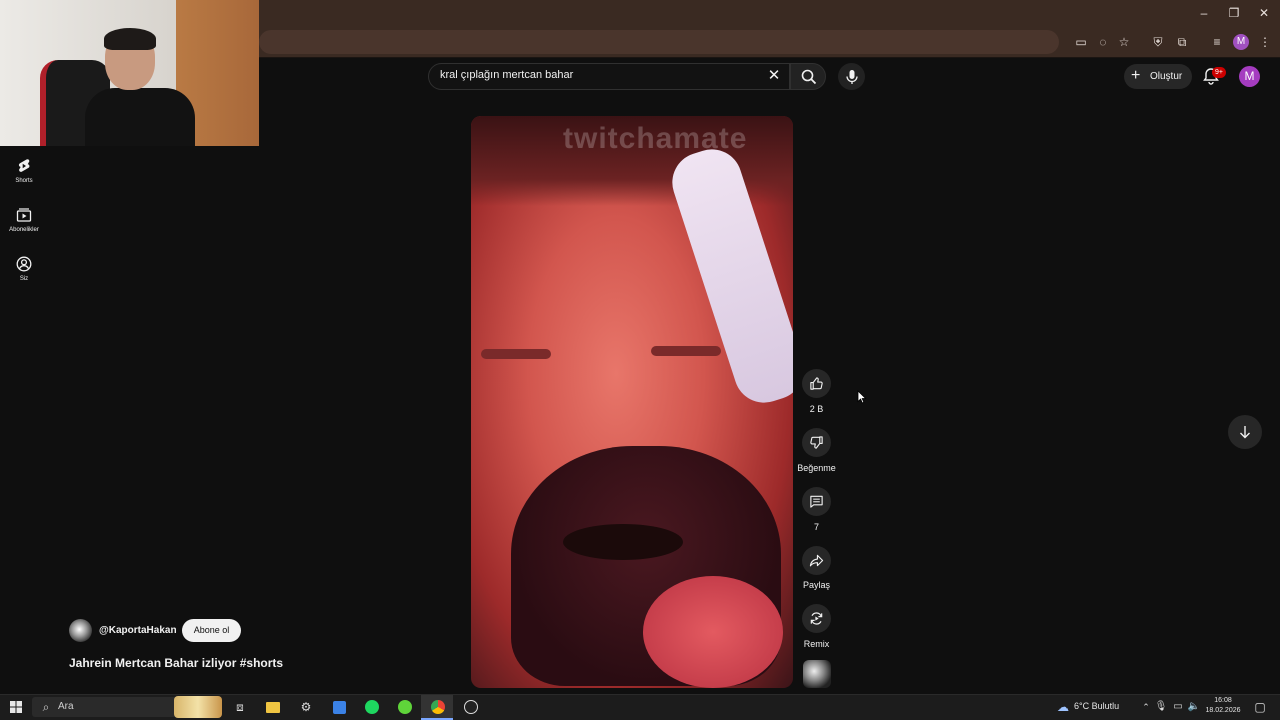  I want to click on arrow-down-icon, so click(1245, 432).